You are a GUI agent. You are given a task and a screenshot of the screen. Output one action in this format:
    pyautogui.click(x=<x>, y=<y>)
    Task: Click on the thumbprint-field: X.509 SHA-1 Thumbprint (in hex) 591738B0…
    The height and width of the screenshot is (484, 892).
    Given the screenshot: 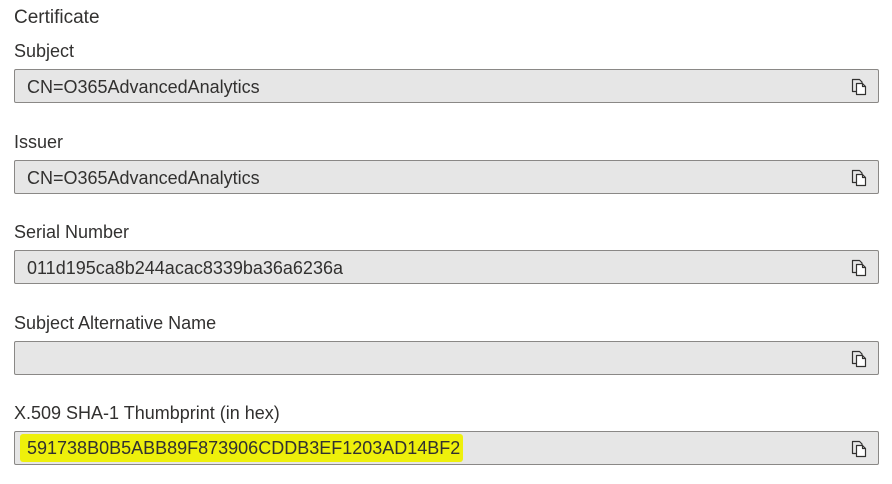 What is the action you would take?
    pyautogui.click(x=446, y=433)
    